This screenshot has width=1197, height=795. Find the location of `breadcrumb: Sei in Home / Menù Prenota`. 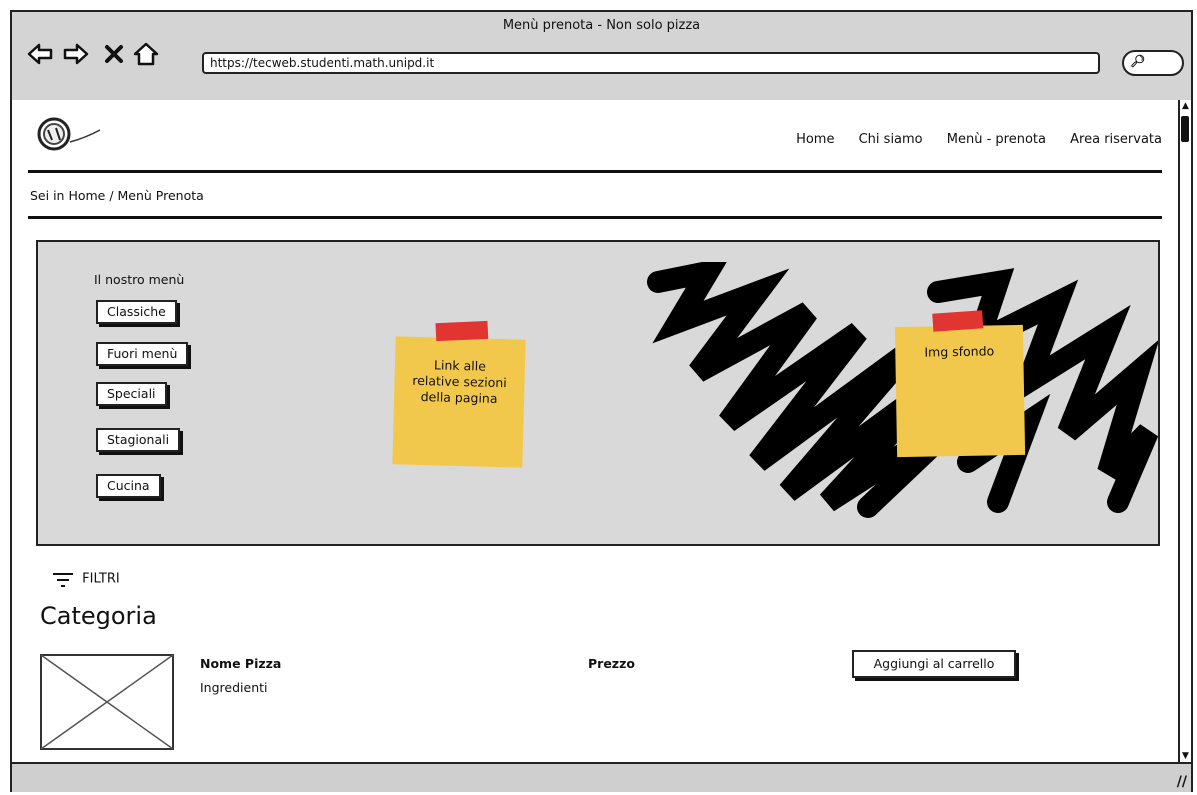

breadcrumb: Sei in Home / Menù Prenota is located at coordinates (117, 195).